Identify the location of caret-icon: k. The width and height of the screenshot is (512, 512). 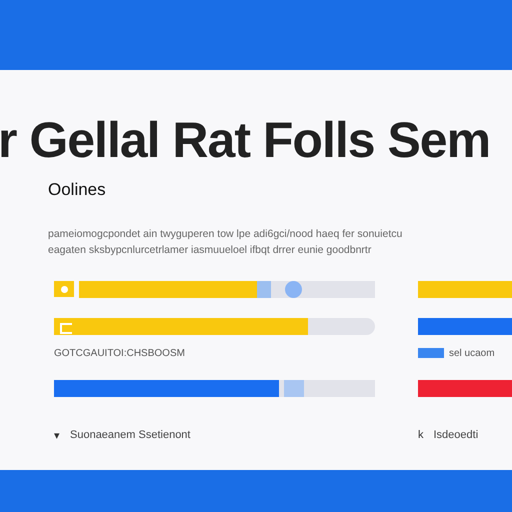
(421, 435).